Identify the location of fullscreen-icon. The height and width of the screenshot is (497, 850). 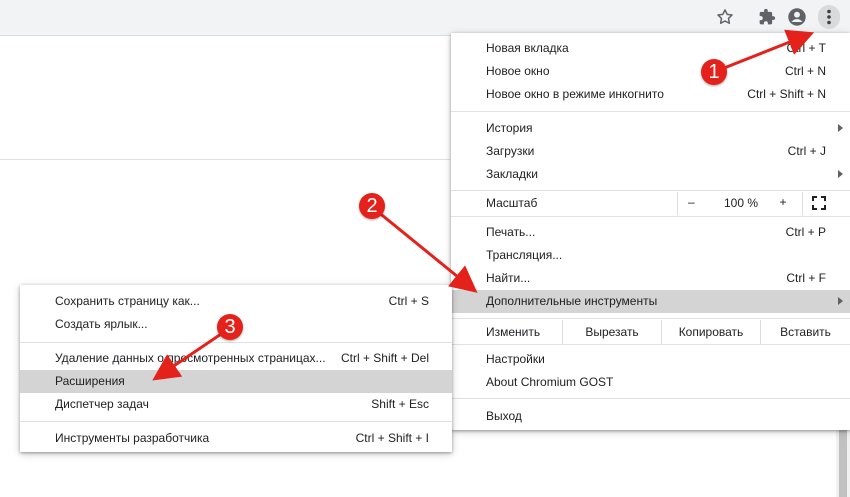
(819, 203).